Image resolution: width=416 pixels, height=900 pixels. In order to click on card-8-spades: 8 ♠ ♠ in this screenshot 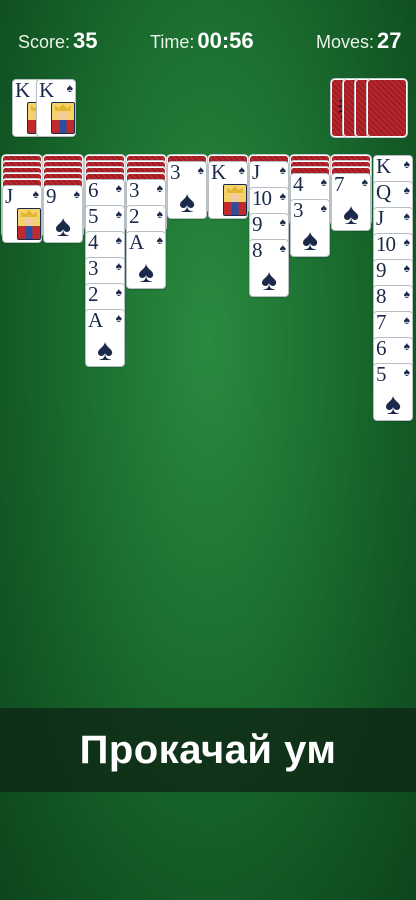, I will do `click(269, 268)`.